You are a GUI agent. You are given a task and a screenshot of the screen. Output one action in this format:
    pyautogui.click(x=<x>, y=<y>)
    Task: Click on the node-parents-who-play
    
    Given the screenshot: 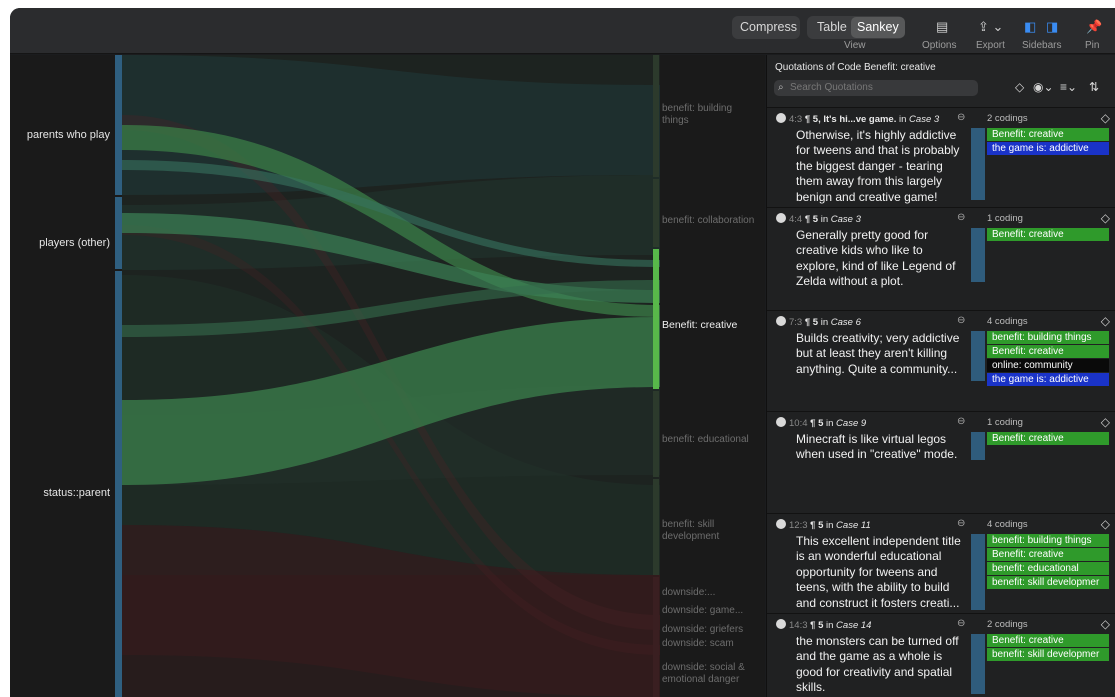 What is the action you would take?
    pyautogui.click(x=118, y=125)
    